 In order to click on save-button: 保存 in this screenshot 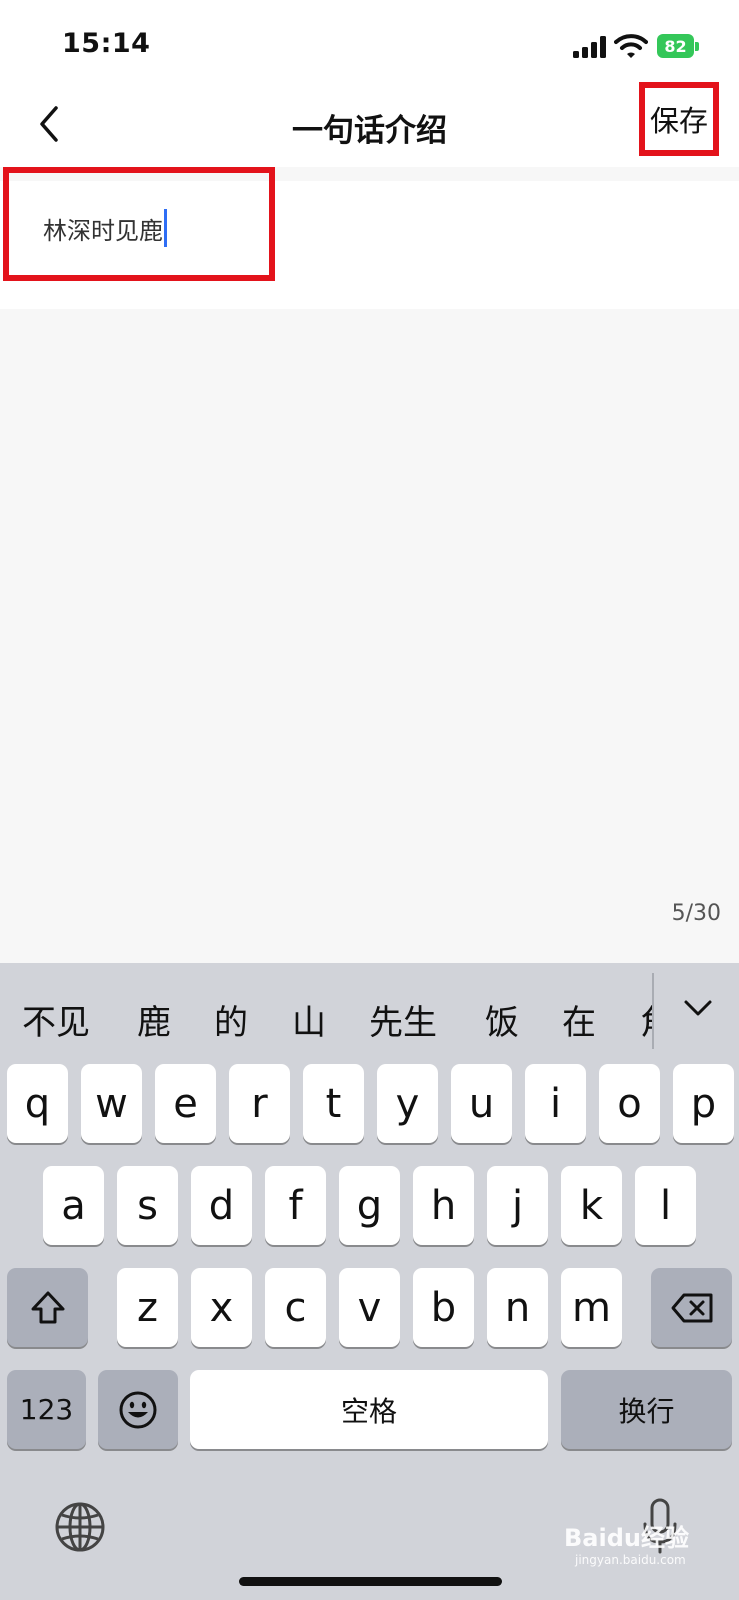, I will do `click(679, 119)`.